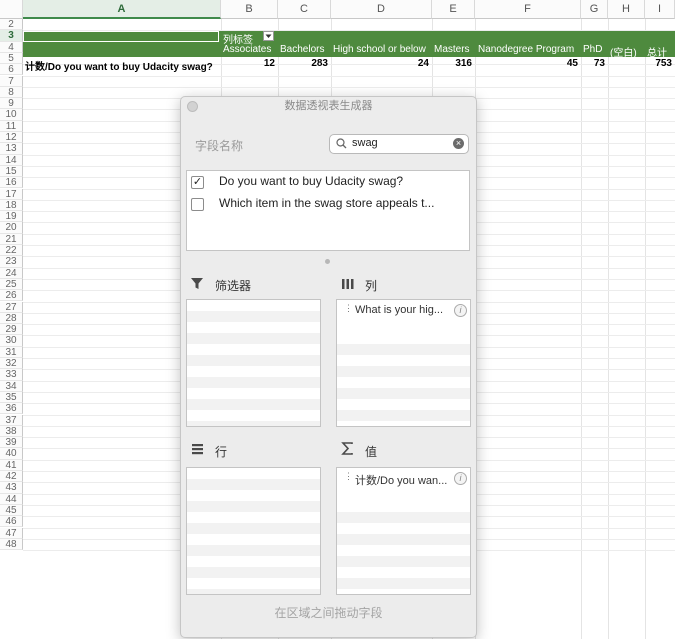 The width and height of the screenshot is (675, 639). What do you see at coordinates (11, 420) in the screenshot?
I see `row-header: 37` at bounding box center [11, 420].